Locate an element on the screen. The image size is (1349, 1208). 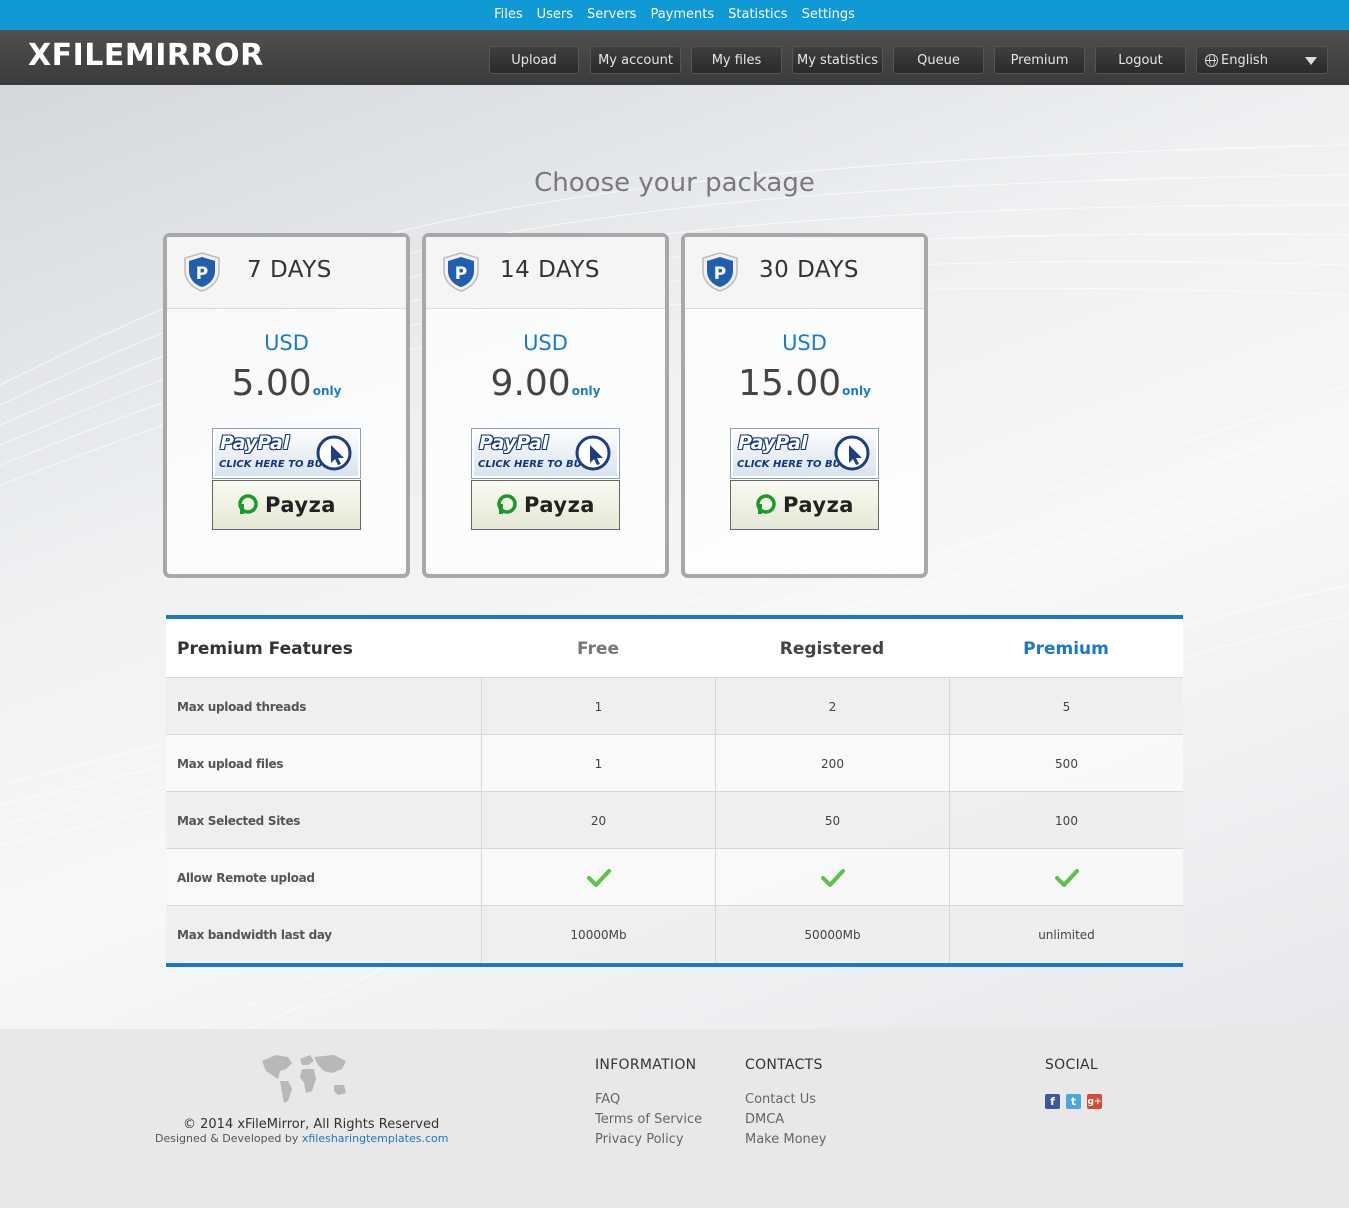
header-premium: Premium is located at coordinates (1066, 649).